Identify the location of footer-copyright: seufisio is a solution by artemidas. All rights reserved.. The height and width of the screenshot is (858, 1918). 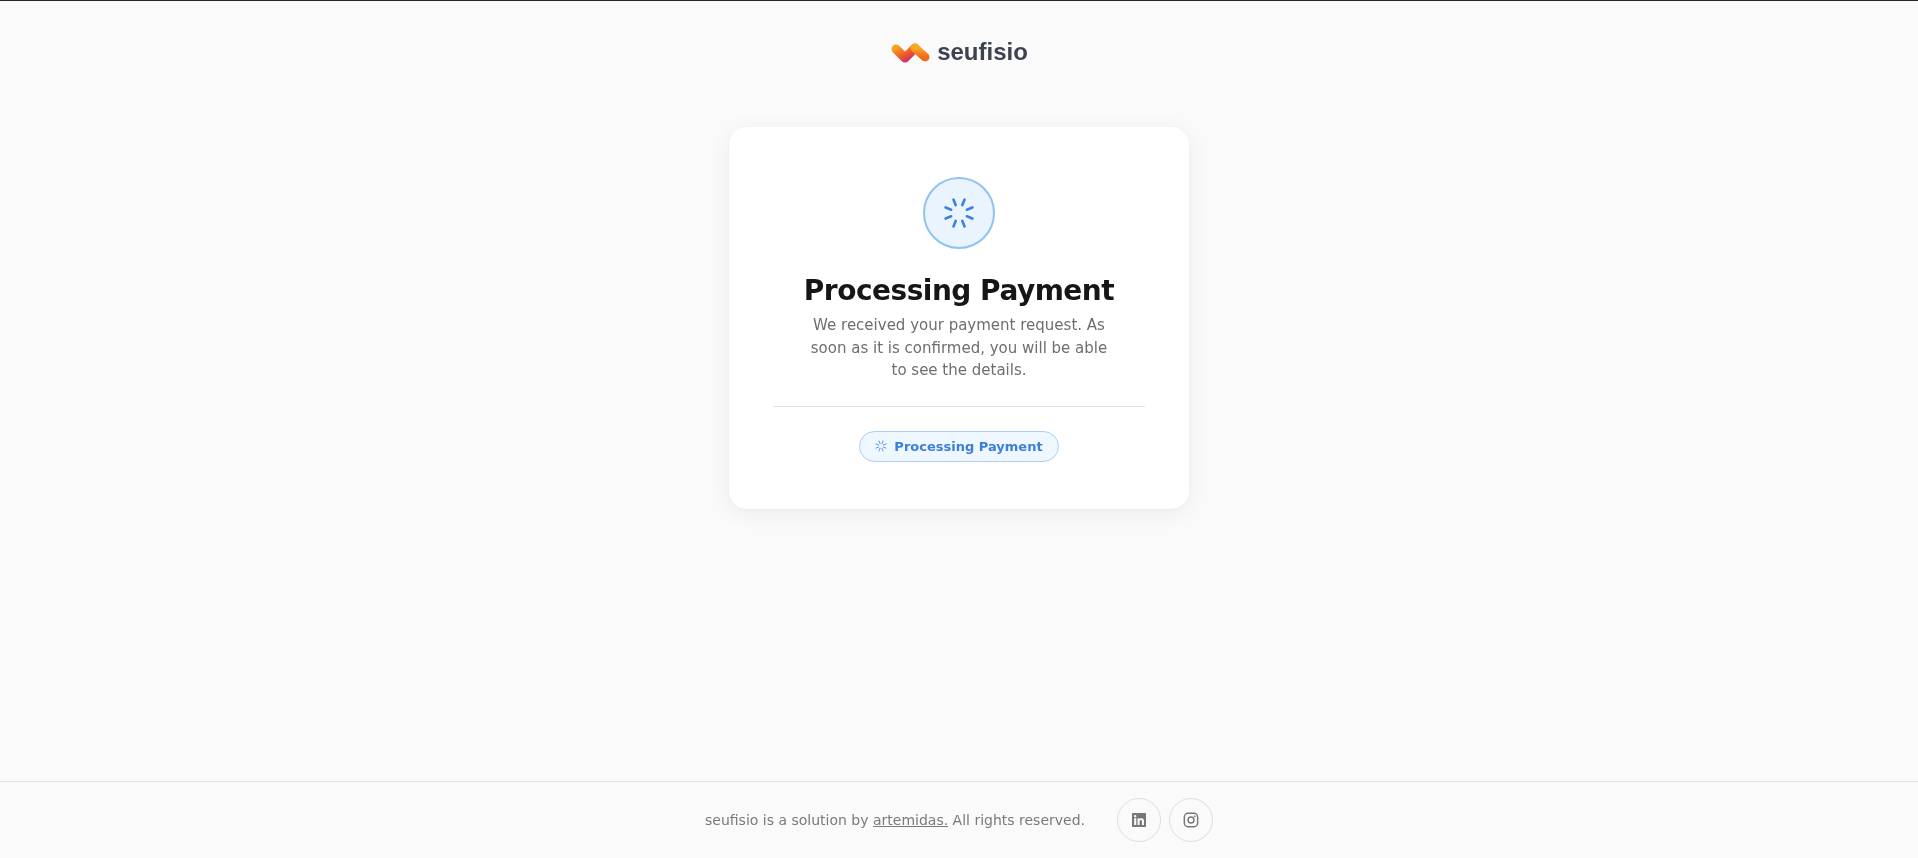
(895, 820).